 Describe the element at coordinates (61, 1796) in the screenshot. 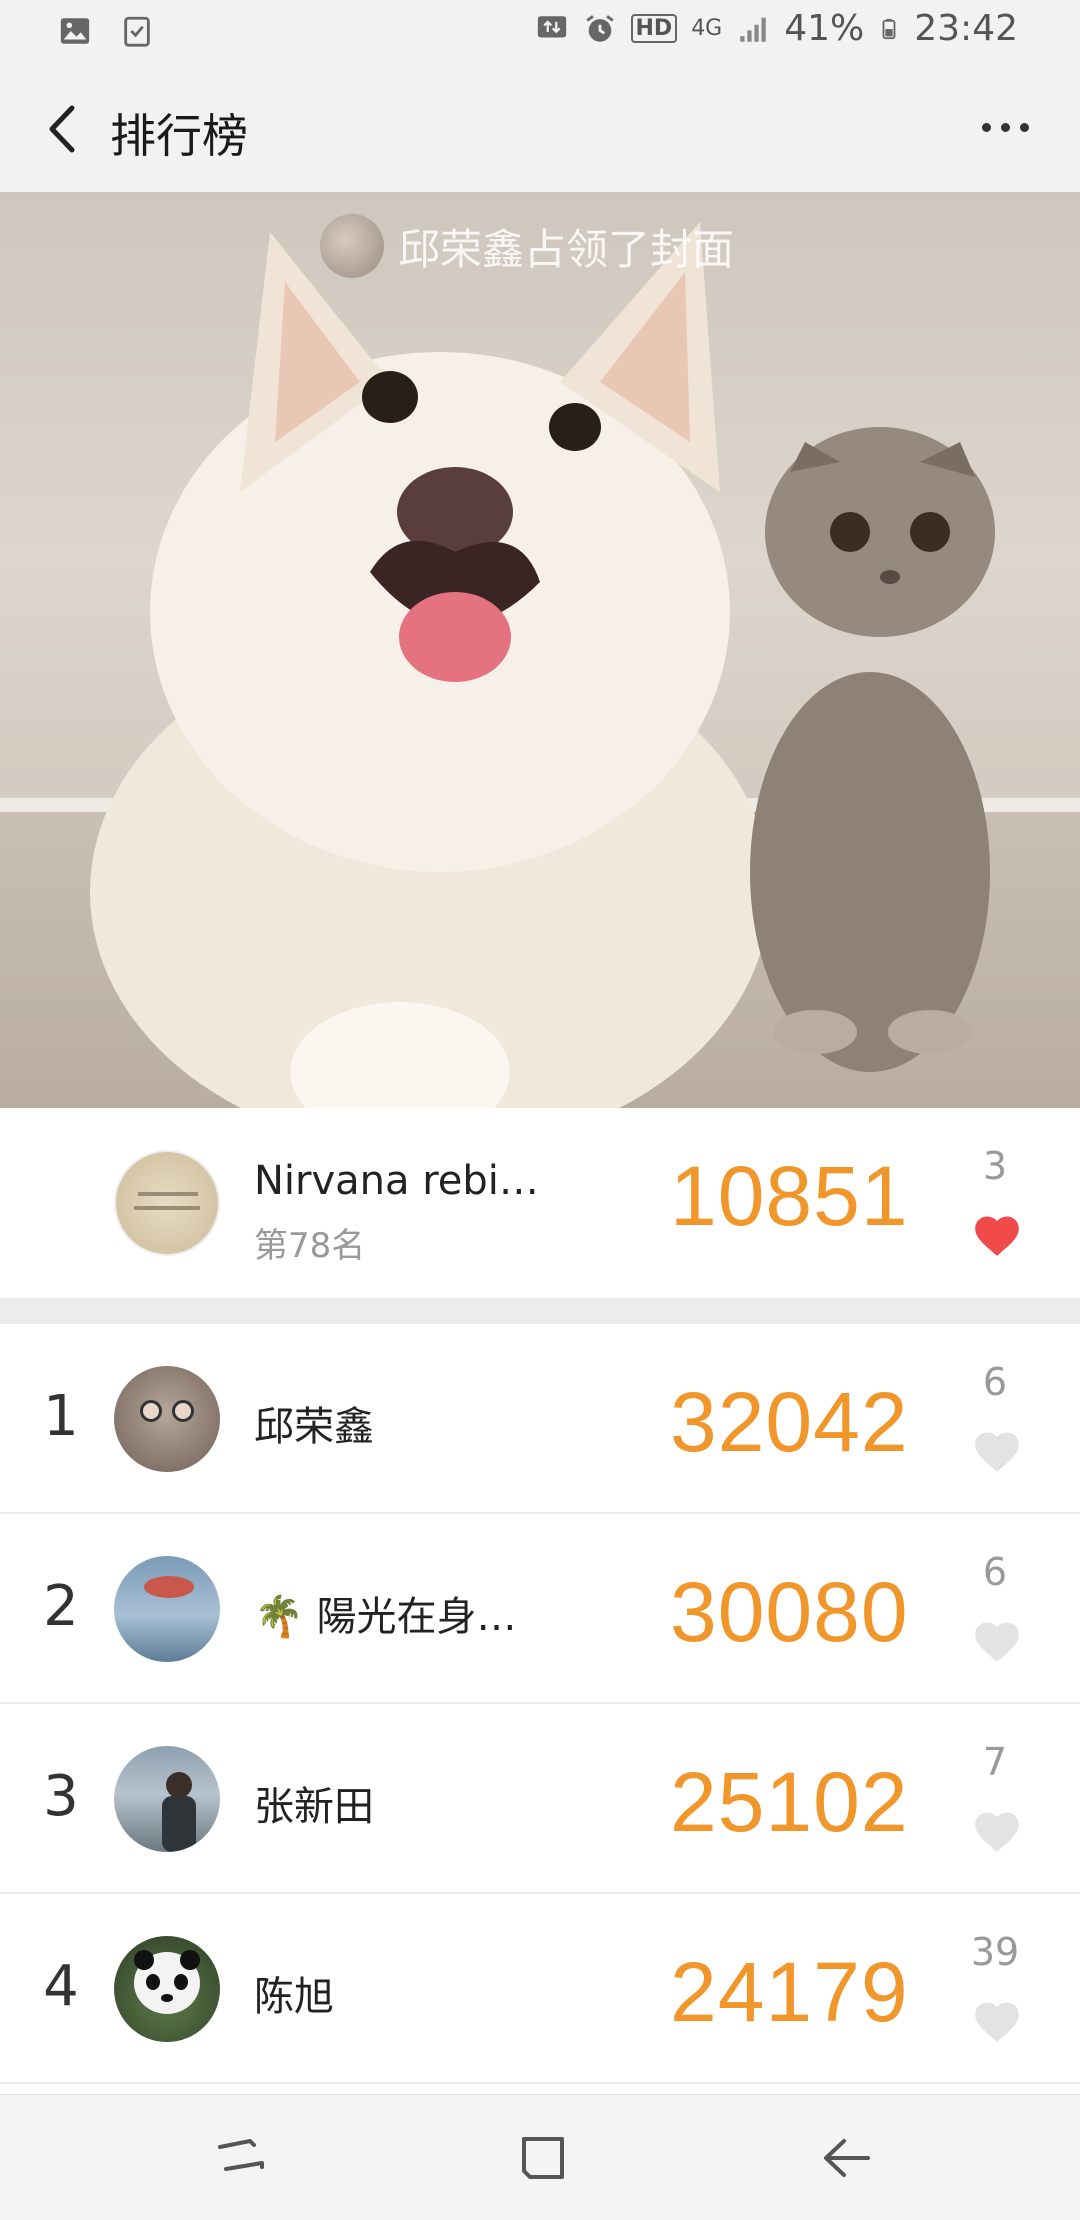

I see `rank-number: 3` at that location.